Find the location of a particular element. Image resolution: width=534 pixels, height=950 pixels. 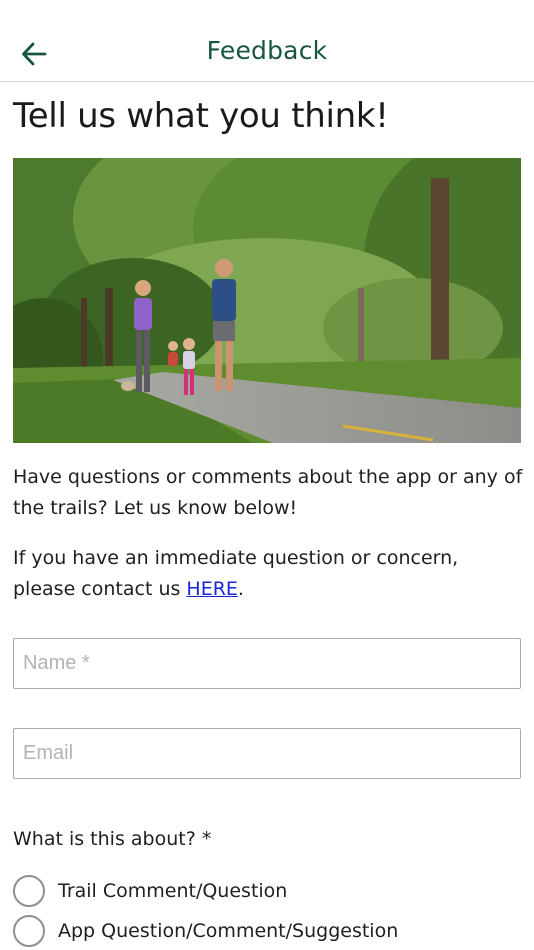

topic-option-app: App Question/Comment/Suggestion is located at coordinates (205, 931).